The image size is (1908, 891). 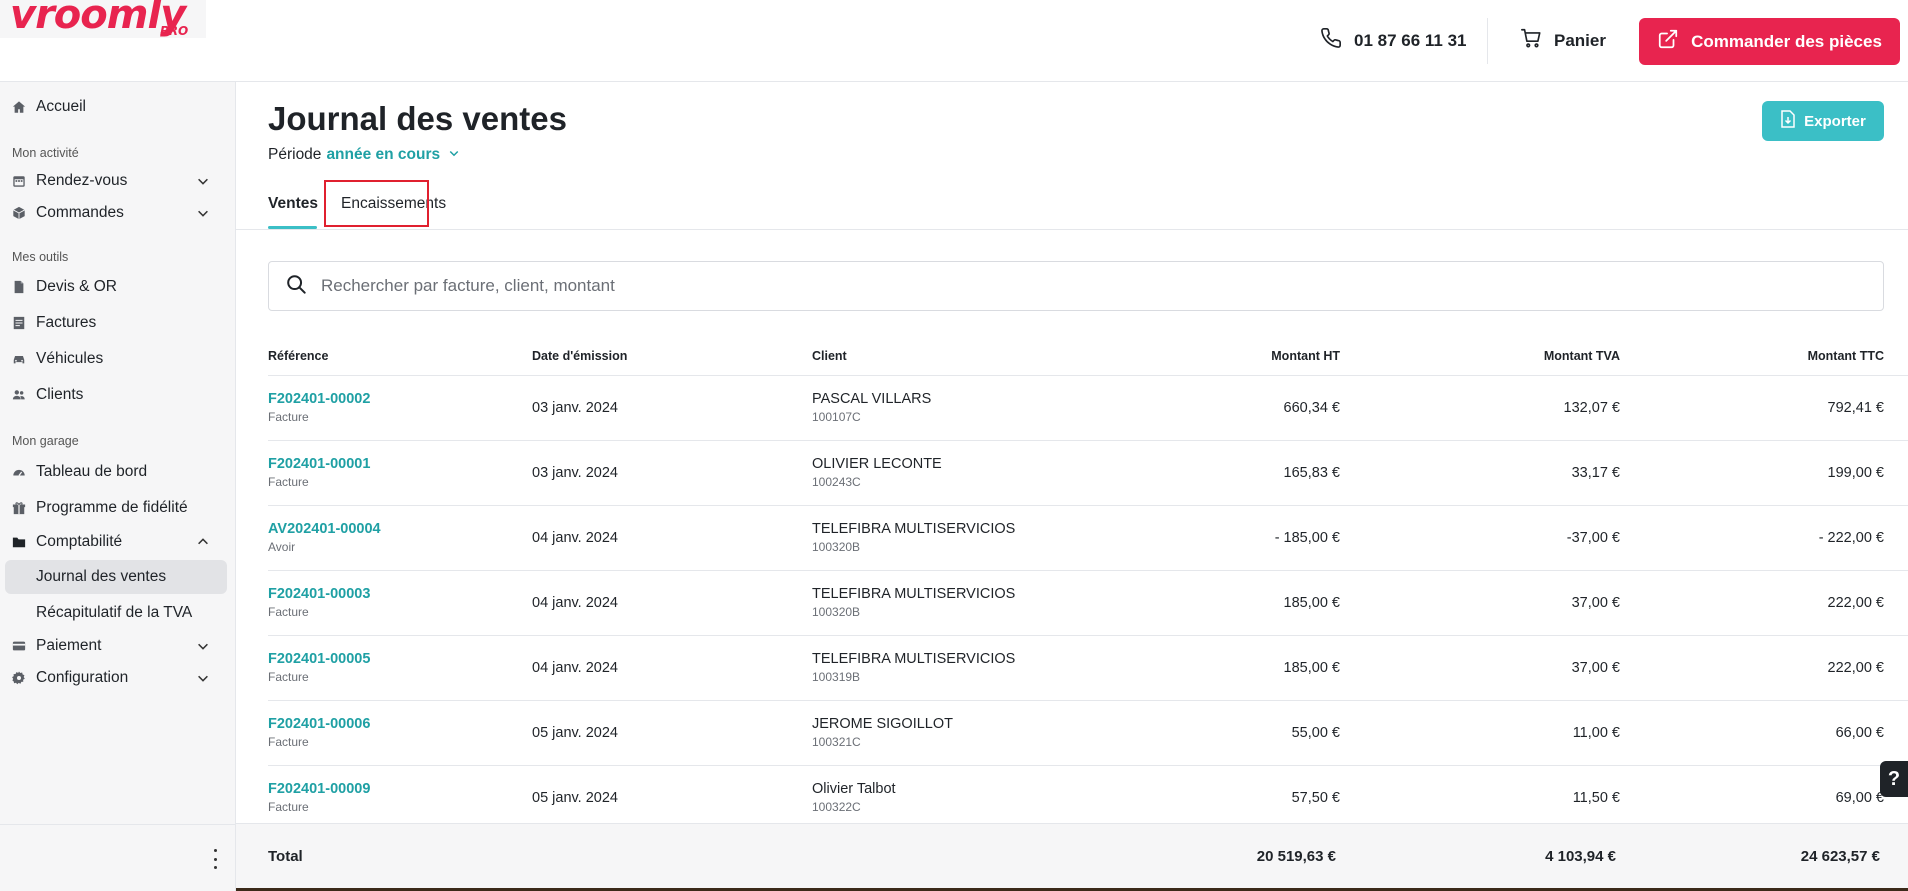 I want to click on sidebar-item-label: Programme de fidélité, so click(x=112, y=507).